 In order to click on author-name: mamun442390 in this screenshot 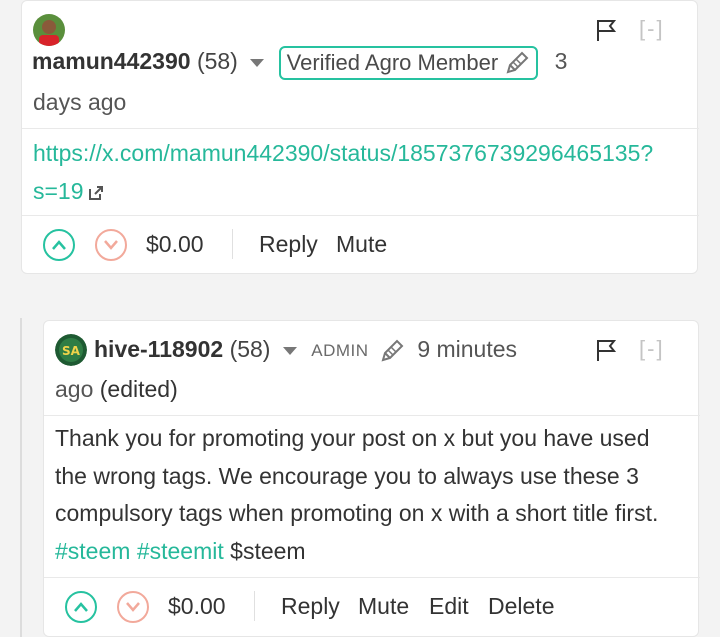, I will do `click(111, 61)`.